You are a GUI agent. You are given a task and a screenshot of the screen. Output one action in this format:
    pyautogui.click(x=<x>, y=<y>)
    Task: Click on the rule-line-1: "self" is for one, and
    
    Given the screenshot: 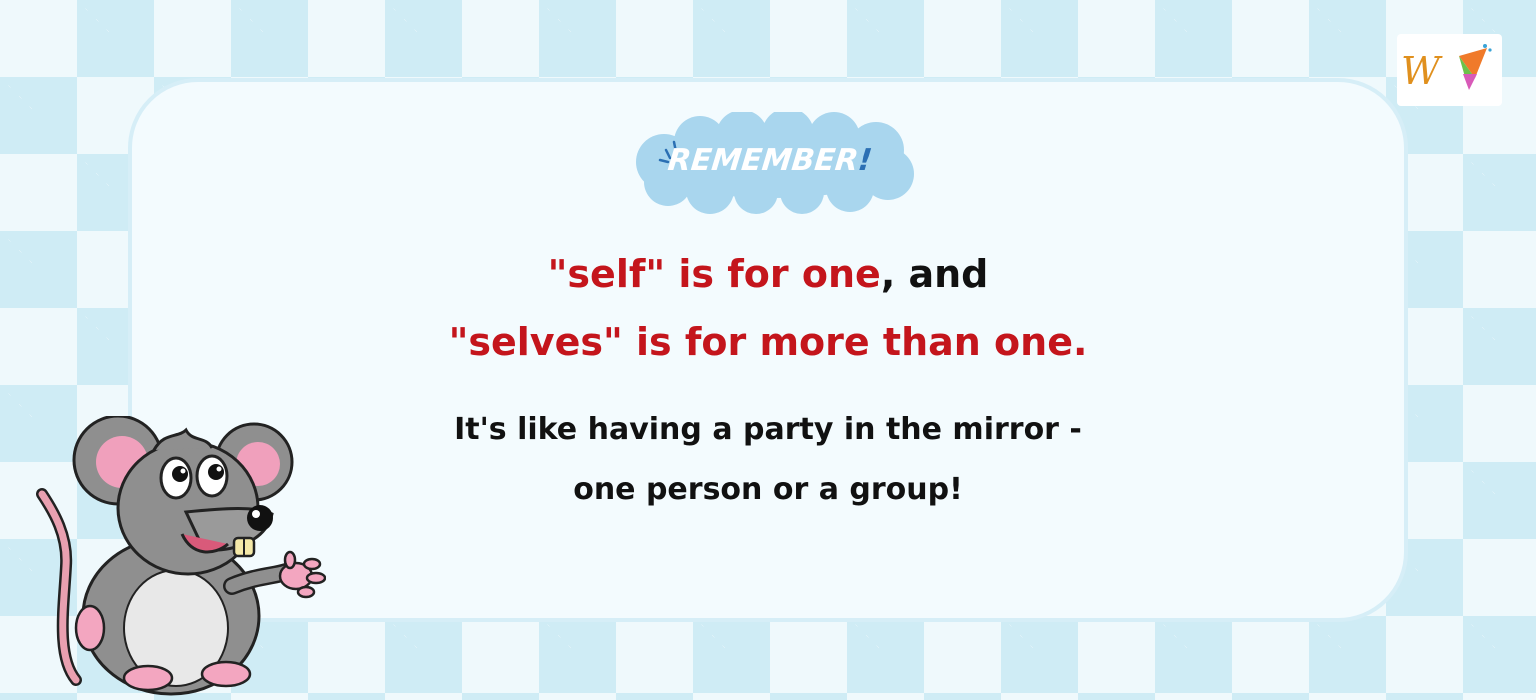 What is the action you would take?
    pyautogui.click(x=768, y=274)
    